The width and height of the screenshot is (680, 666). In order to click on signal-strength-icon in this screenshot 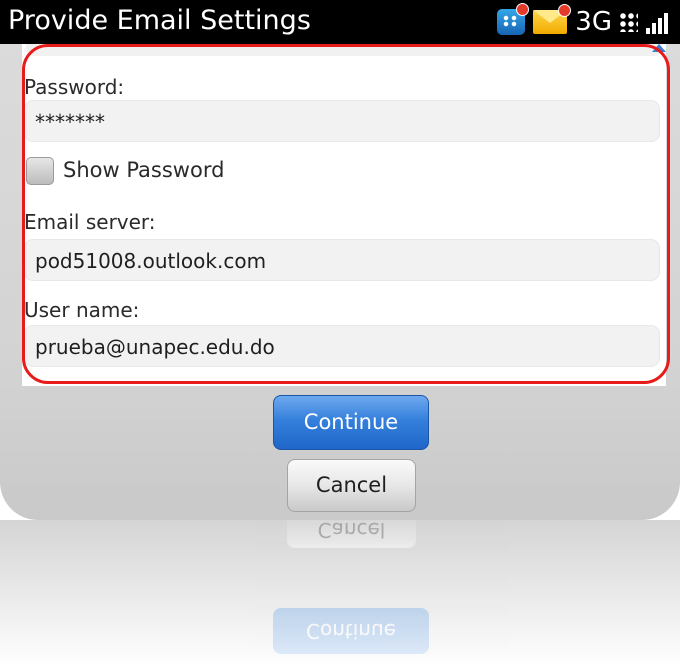, I will do `click(660, 22)`.